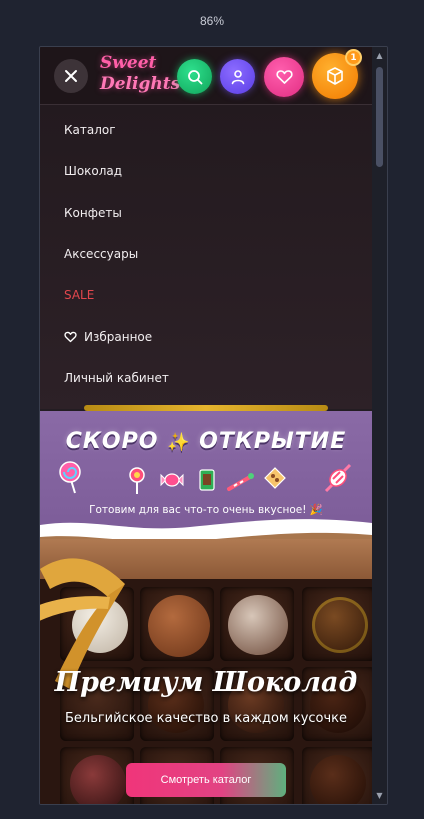 This screenshot has width=424, height=819. I want to click on hero-title: Премиум Шоколад, so click(206, 682).